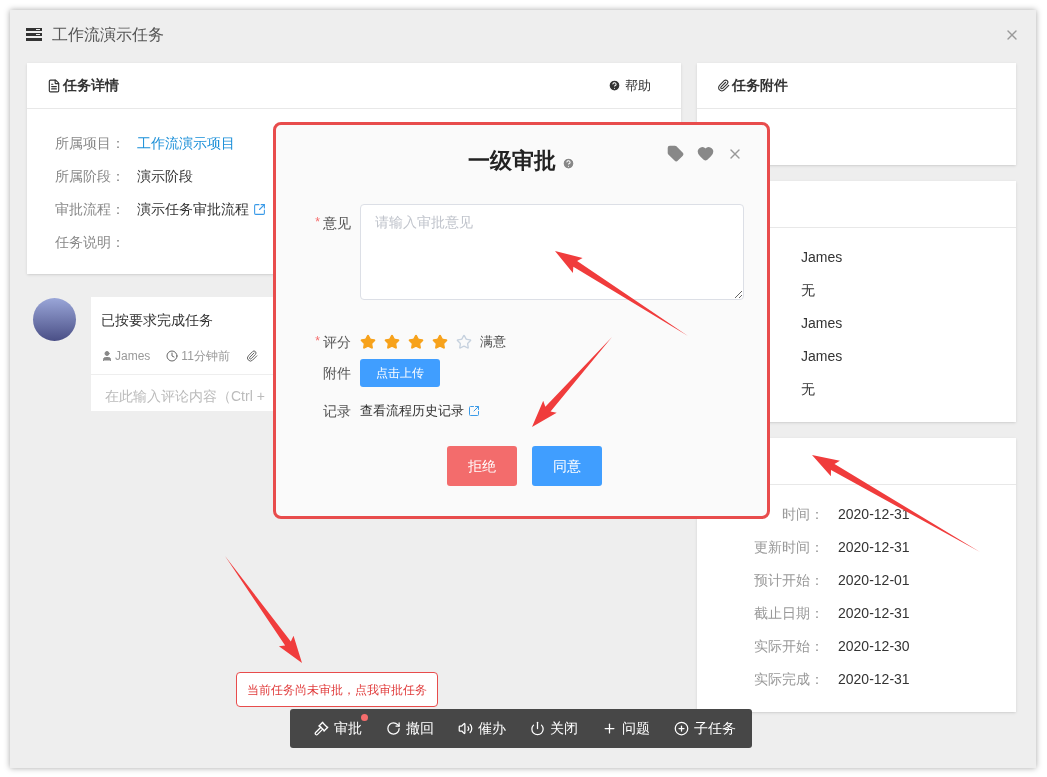 The height and width of the screenshot is (777, 1047). I want to click on field-label: 更新时间：, so click(789, 547).